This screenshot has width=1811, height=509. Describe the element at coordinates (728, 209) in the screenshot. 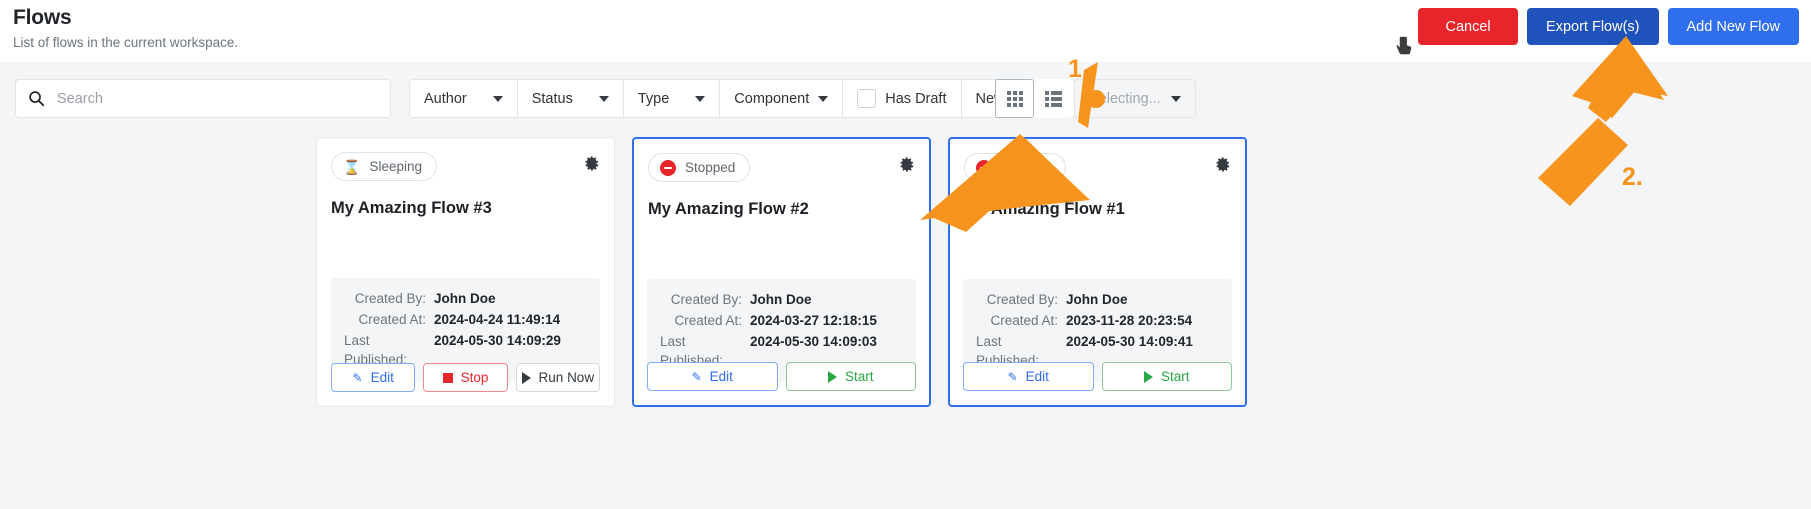

I see `flow-title: My Amazing Flow #2` at that location.